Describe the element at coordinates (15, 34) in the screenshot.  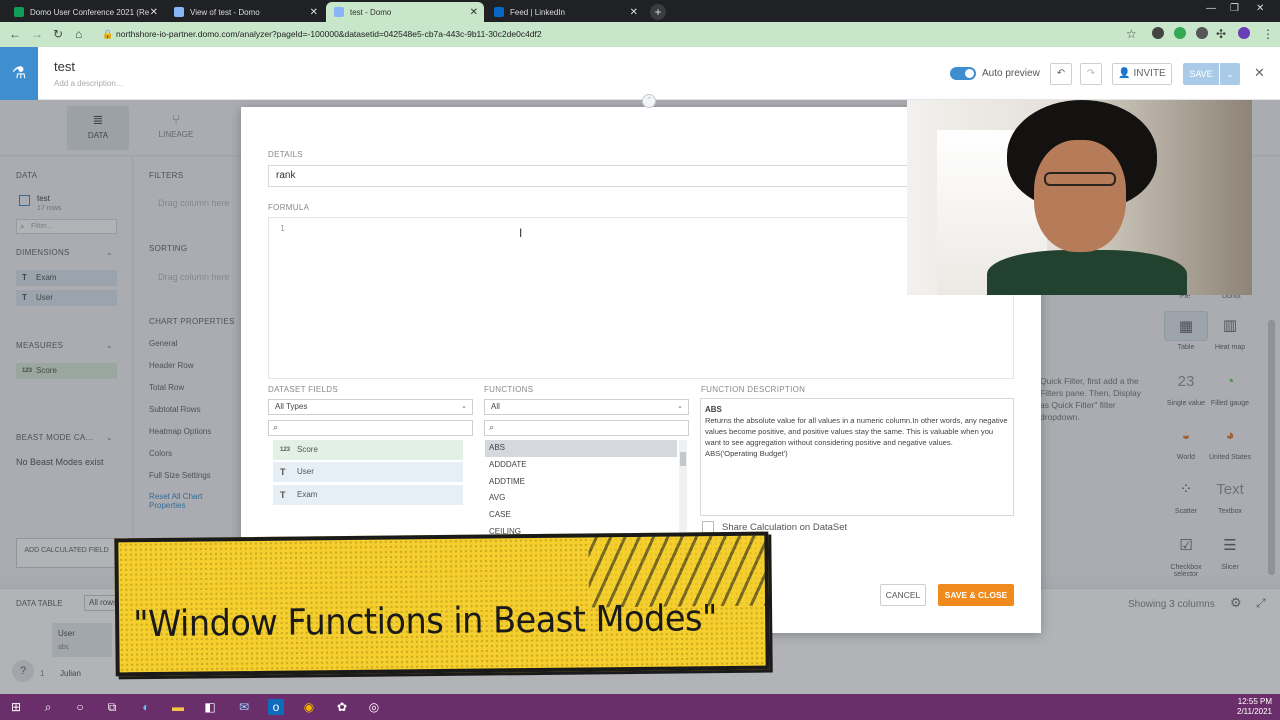
I see `back-icon: ←` at that location.